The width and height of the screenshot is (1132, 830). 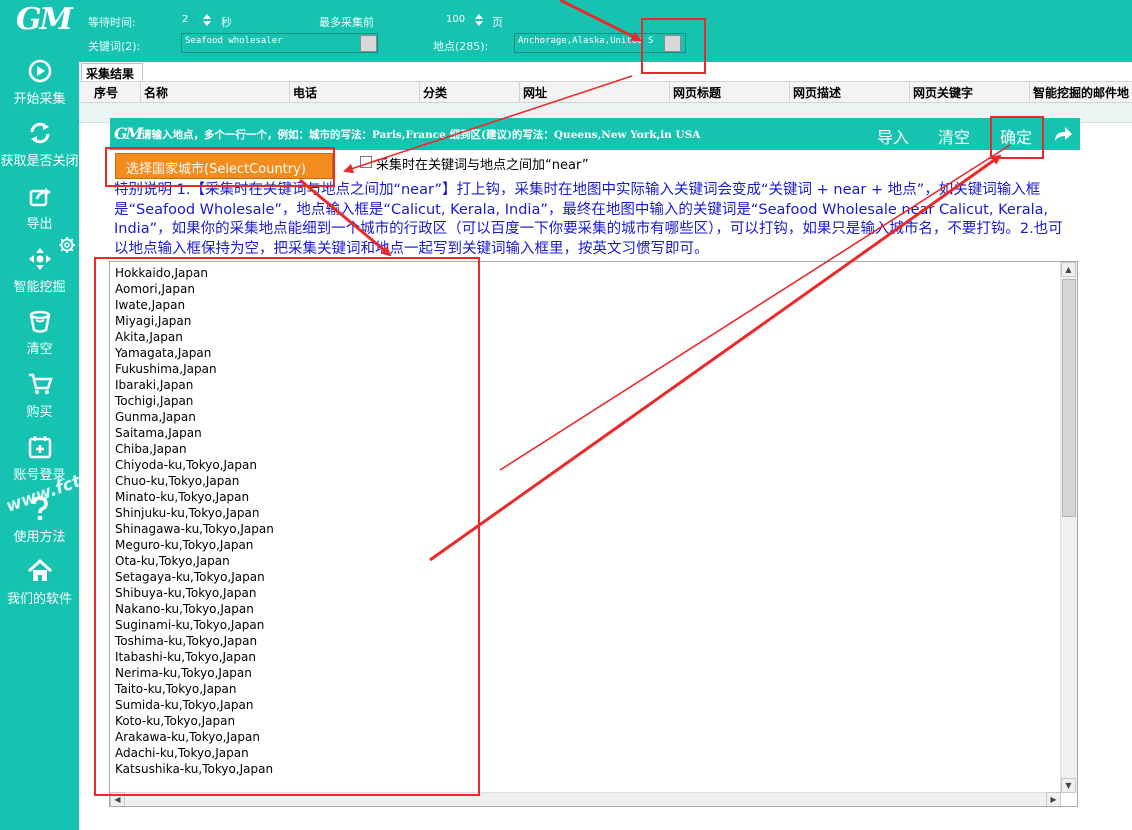 I want to click on wait-time-stepper, so click(x=207, y=20).